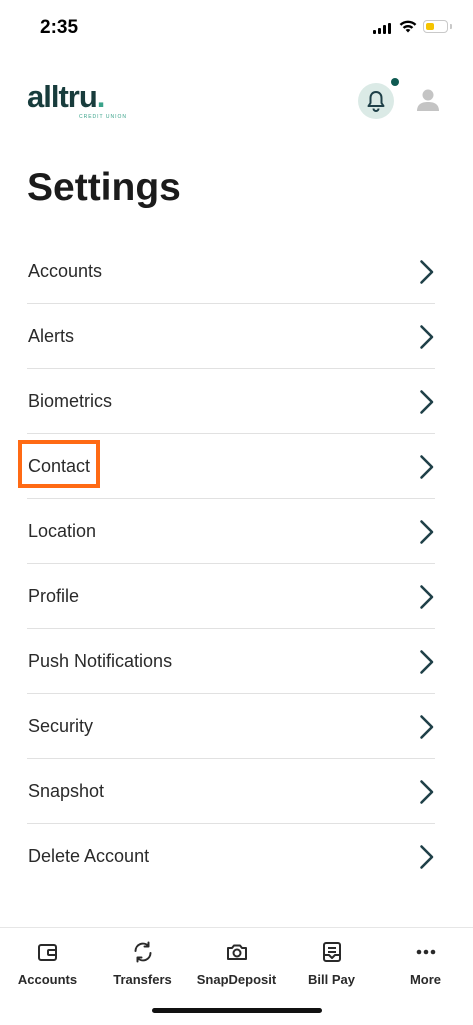 This screenshot has height=1025, width=473. What do you see at coordinates (104, 187) in the screenshot?
I see `page-title: Settings` at bounding box center [104, 187].